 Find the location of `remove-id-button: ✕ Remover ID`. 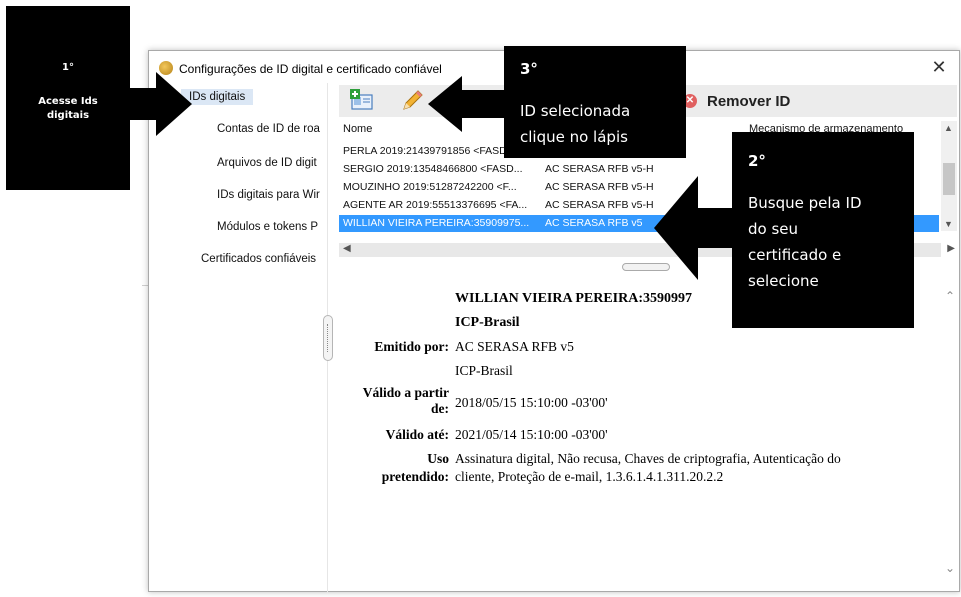

remove-id-button: ✕ Remover ID is located at coordinates (736, 101).